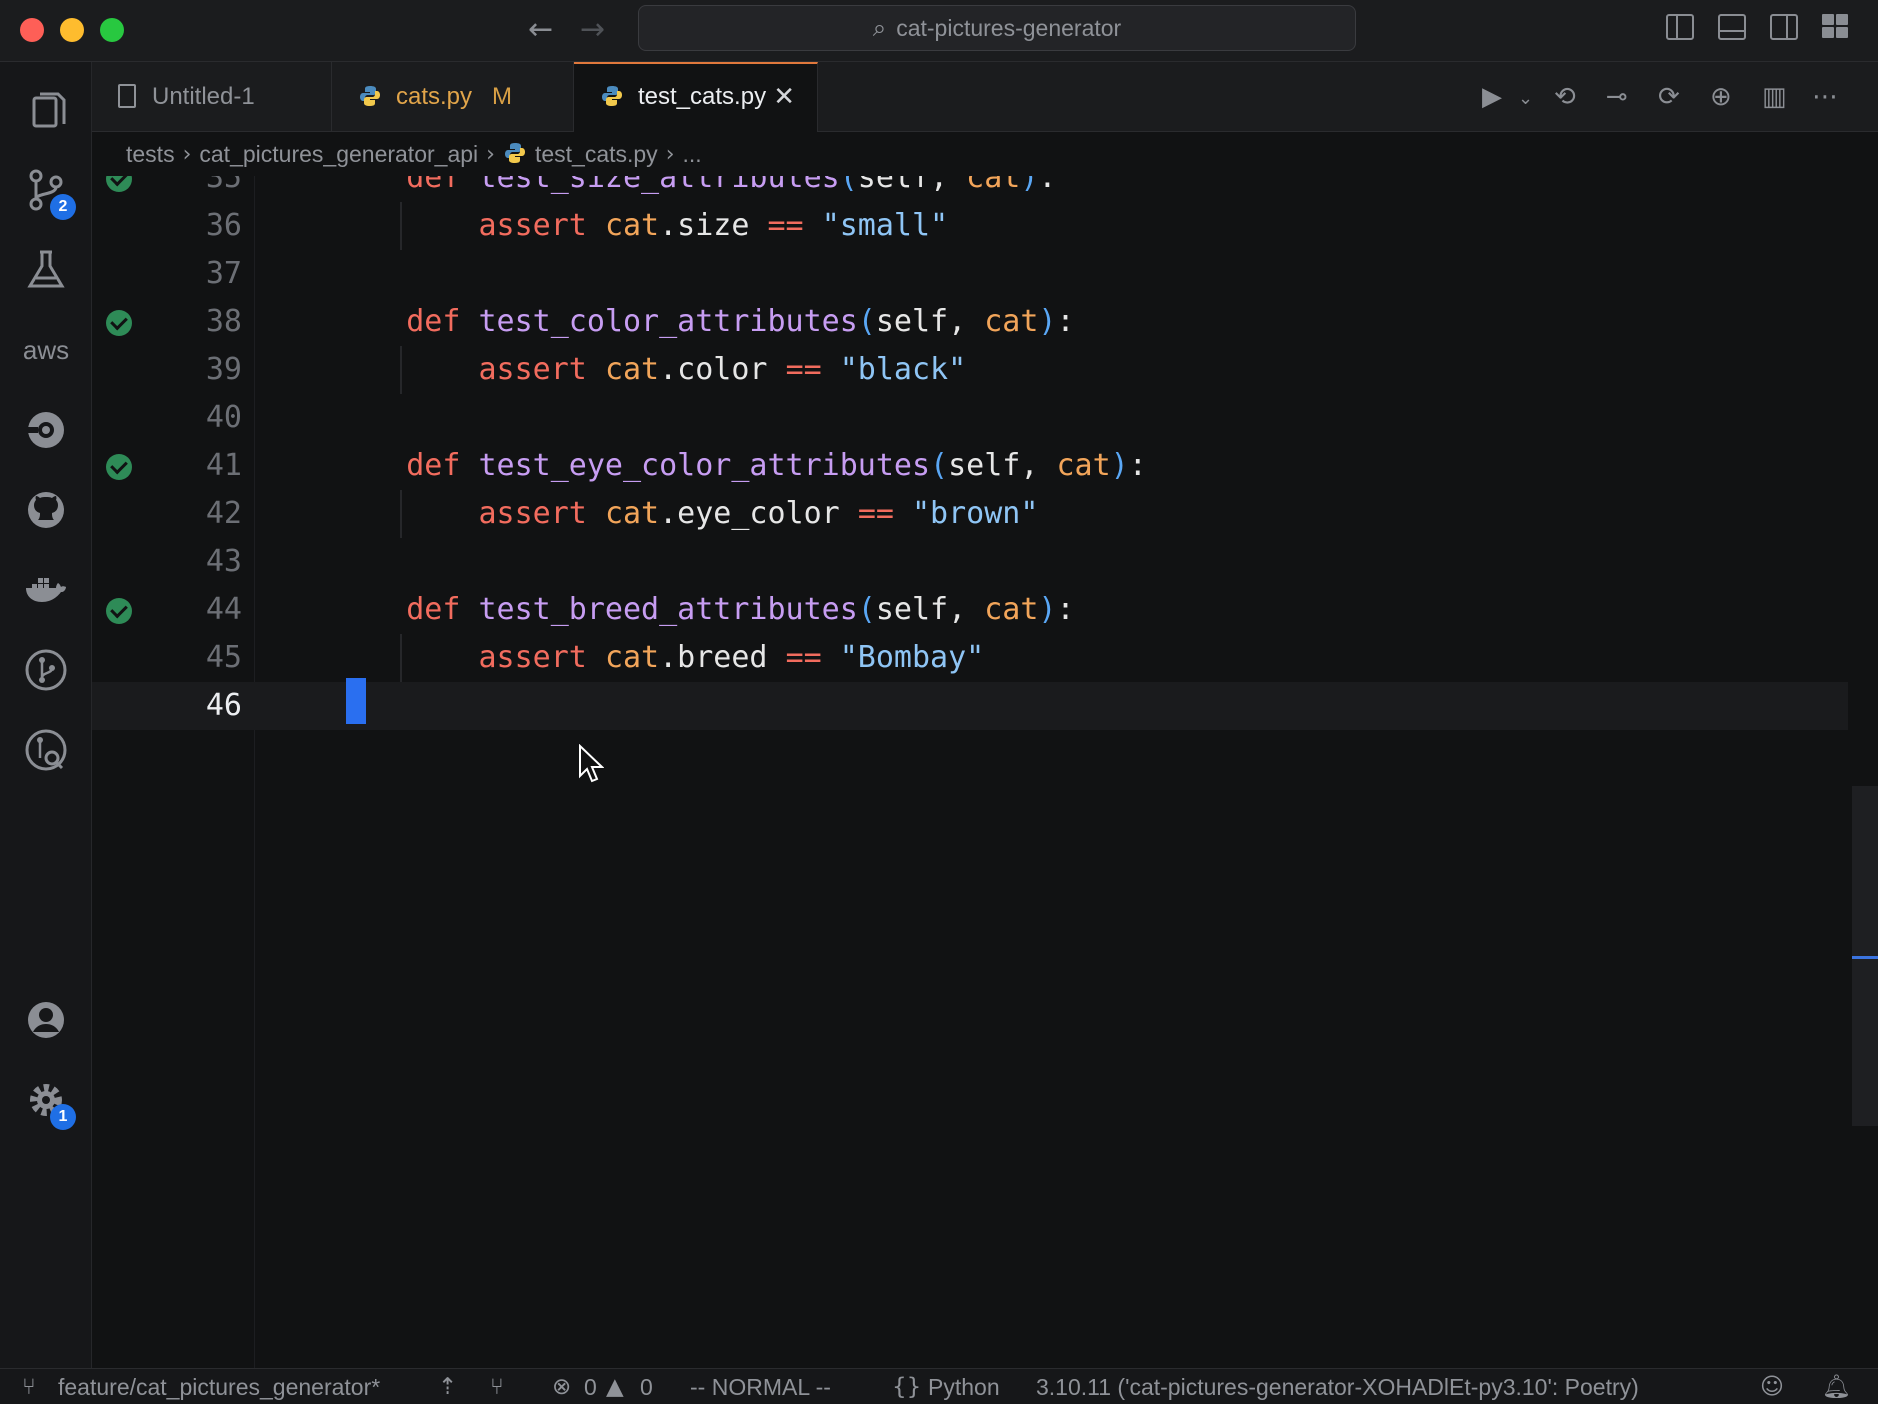 The image size is (1878, 1404). What do you see at coordinates (970, 370) in the screenshot?
I see `code-line: 39 assert cat.color == "black"` at bounding box center [970, 370].